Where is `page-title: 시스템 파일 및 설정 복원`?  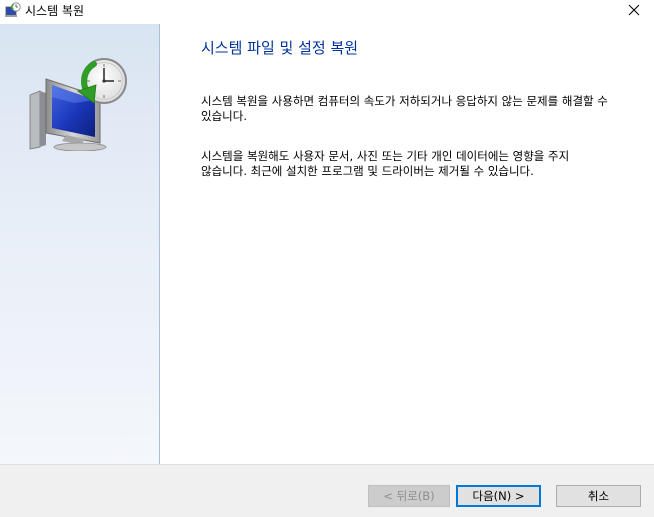 page-title: 시스템 파일 및 설정 복원 is located at coordinates (280, 48).